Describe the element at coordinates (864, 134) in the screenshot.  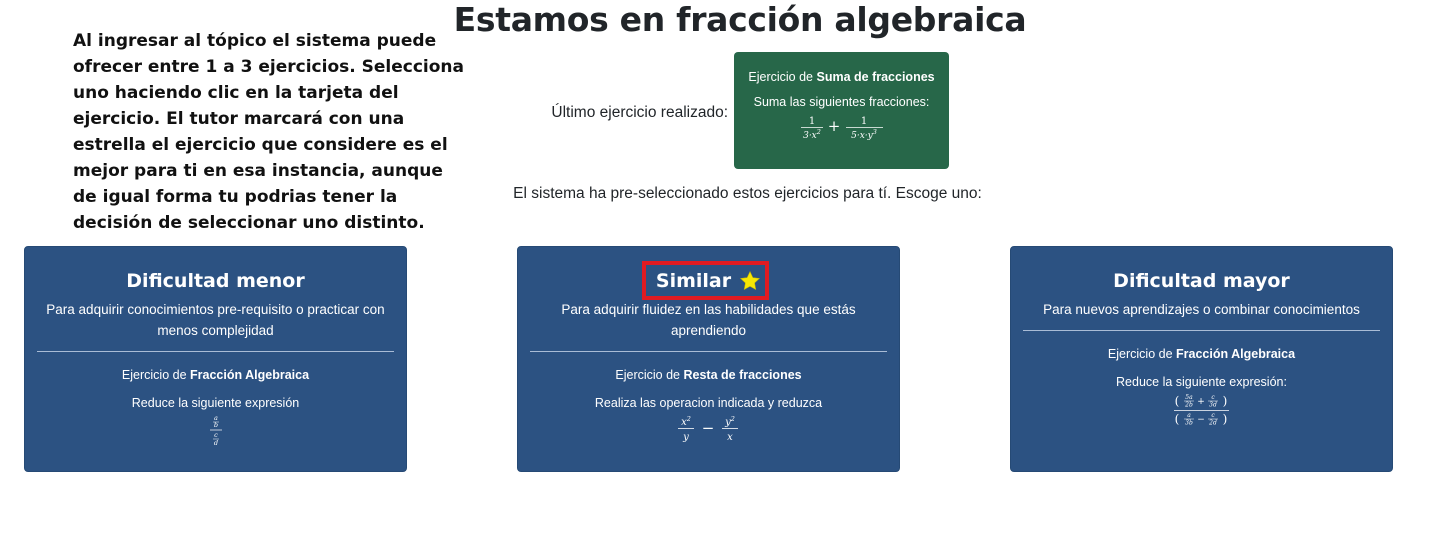
I see `svg-text: 5·x·y3` at that location.